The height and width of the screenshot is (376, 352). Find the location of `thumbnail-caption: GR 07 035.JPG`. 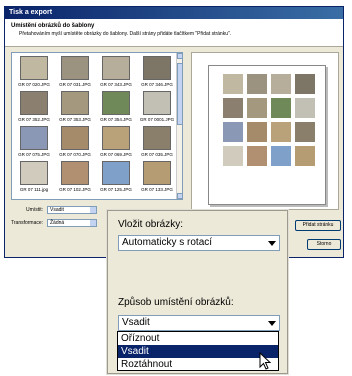

thumbnail-caption: GR 07 035.JPG is located at coordinates (157, 154).